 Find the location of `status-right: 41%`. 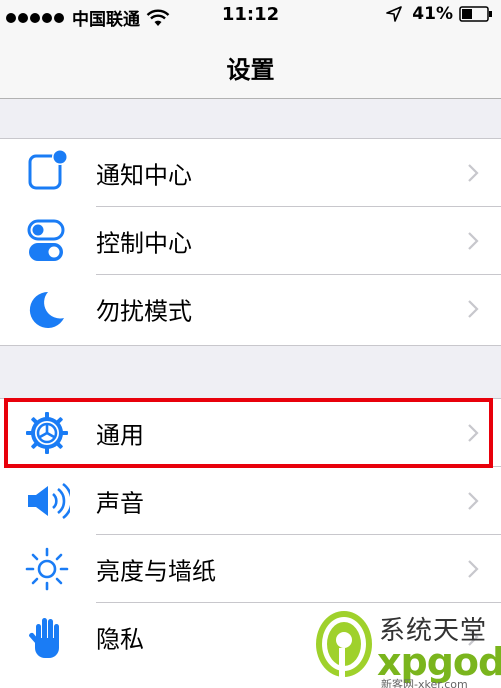

status-right: 41% is located at coordinates (439, 14).